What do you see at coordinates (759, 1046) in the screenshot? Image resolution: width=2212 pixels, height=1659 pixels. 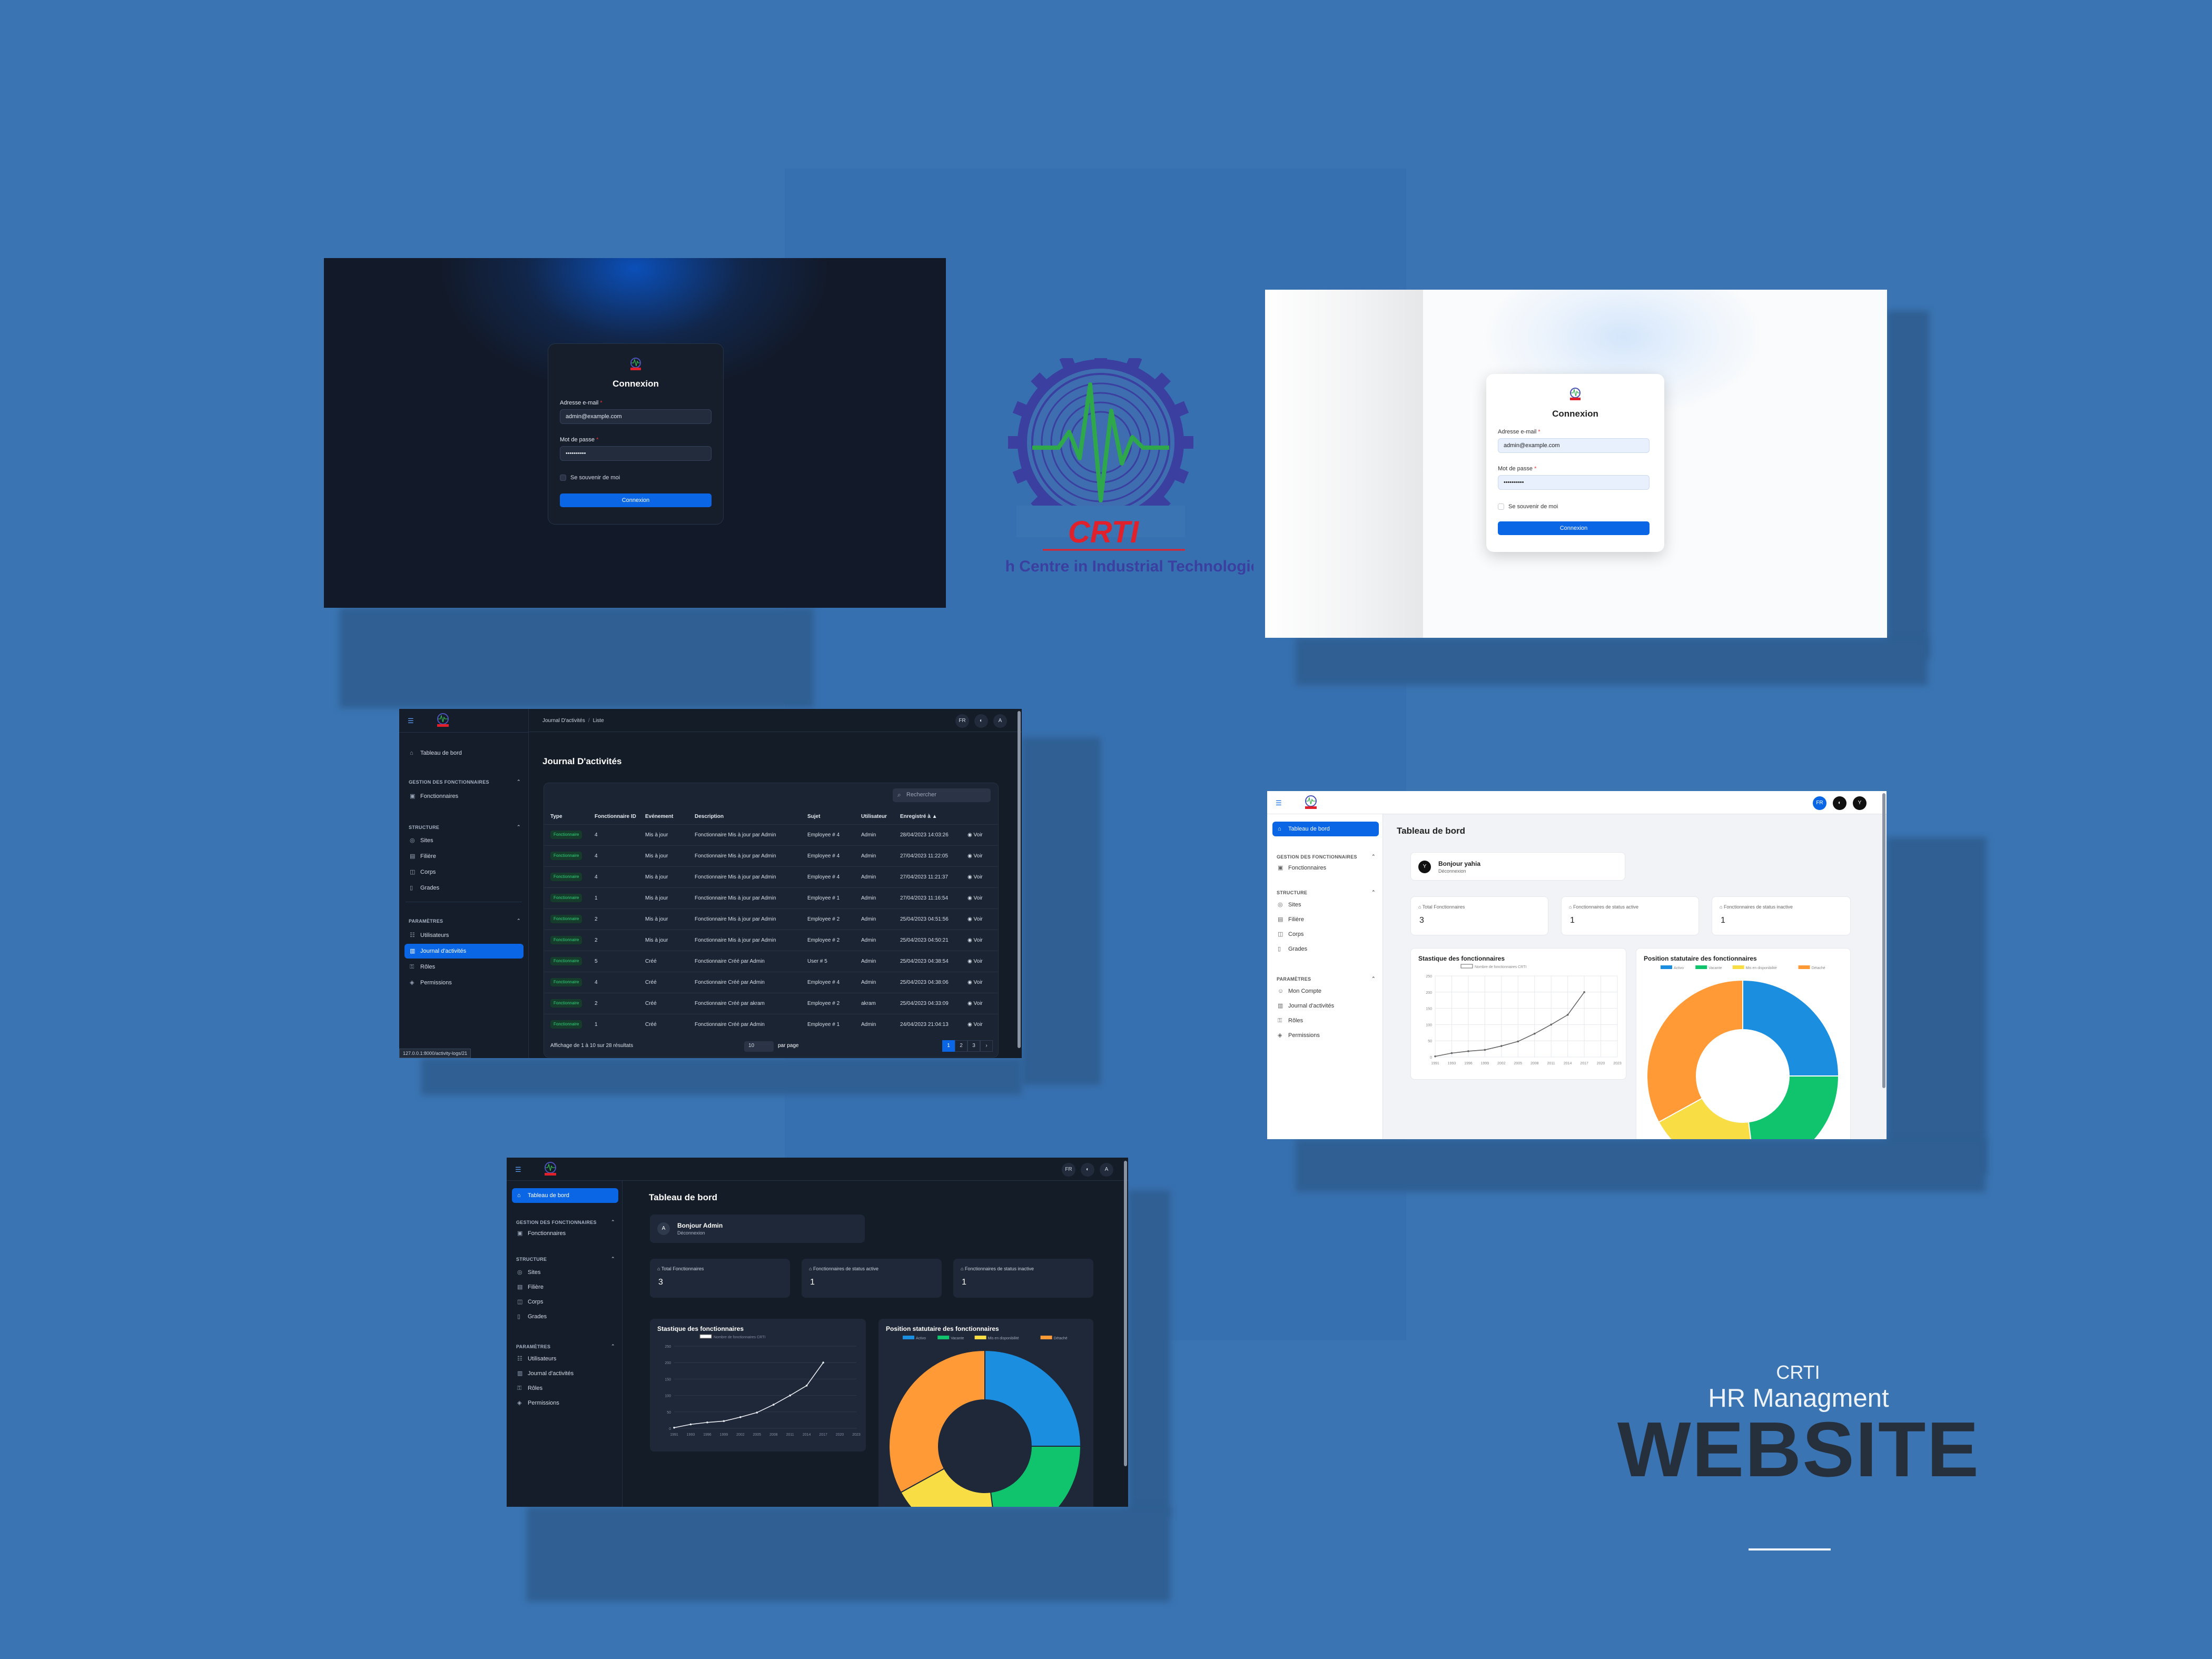 I see `per-page-select: 10` at bounding box center [759, 1046].